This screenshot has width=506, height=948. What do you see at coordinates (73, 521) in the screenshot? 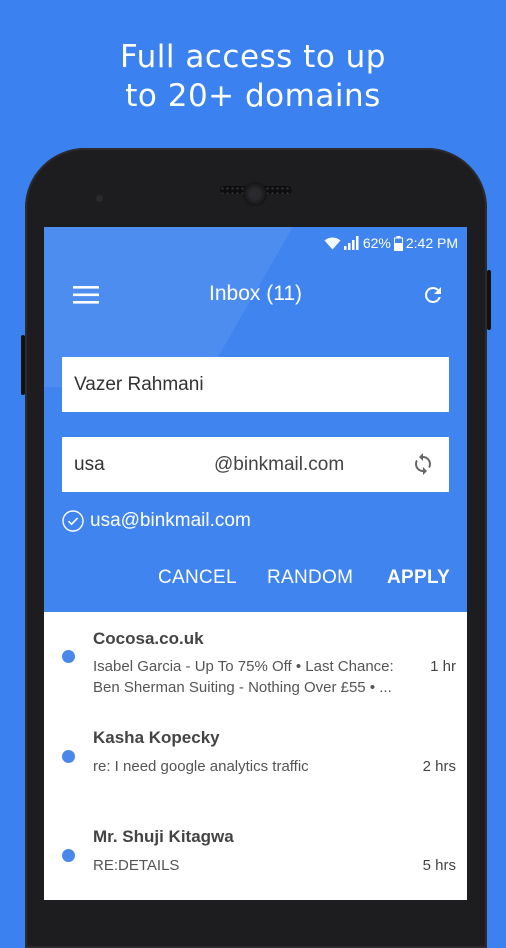
I see `check-circle-icon` at bounding box center [73, 521].